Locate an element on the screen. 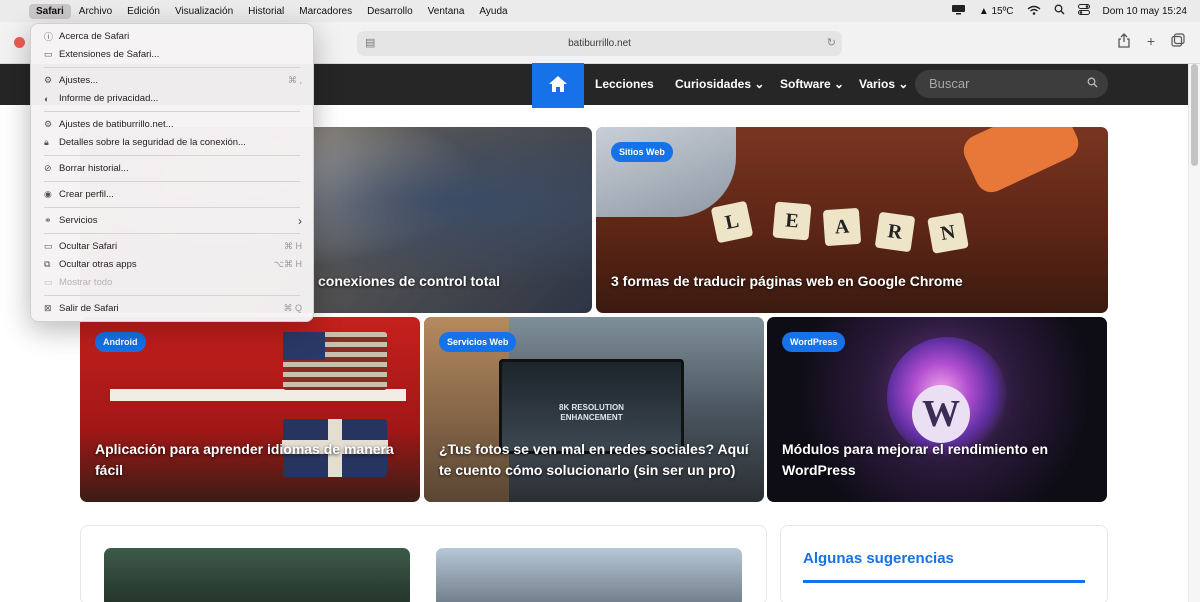 This screenshot has height=602, width=1200. menu-item-services: ⚭ Servicios › is located at coordinates (172, 220).